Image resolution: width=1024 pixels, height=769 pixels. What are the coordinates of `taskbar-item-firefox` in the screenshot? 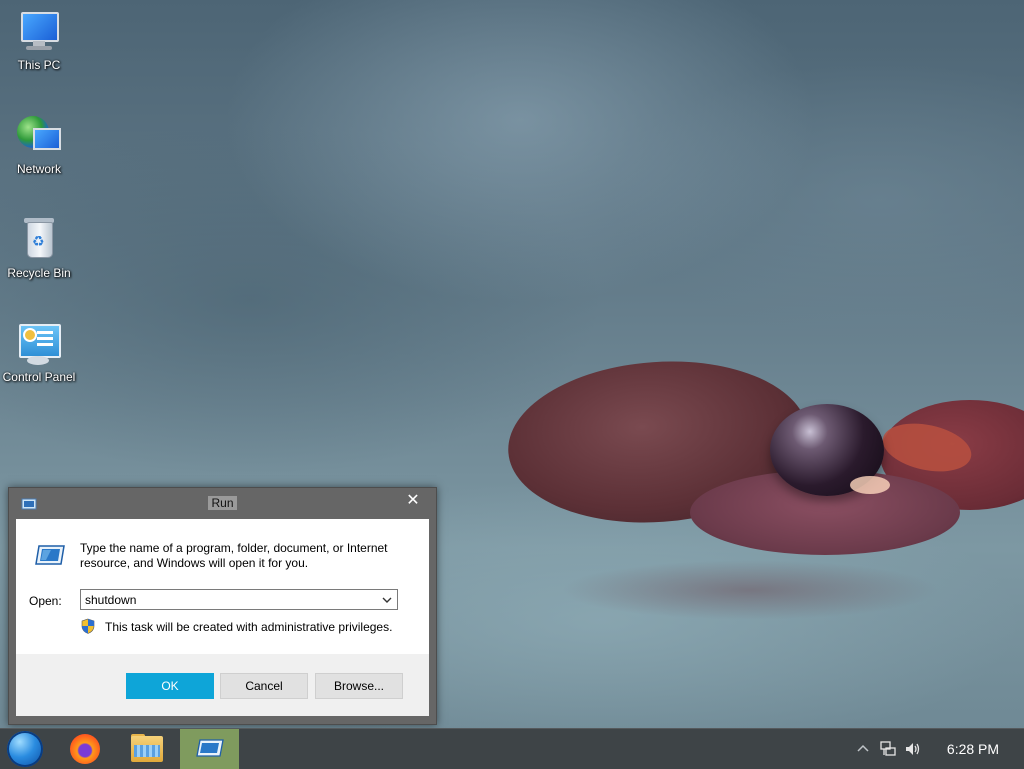 It's located at (86, 749).